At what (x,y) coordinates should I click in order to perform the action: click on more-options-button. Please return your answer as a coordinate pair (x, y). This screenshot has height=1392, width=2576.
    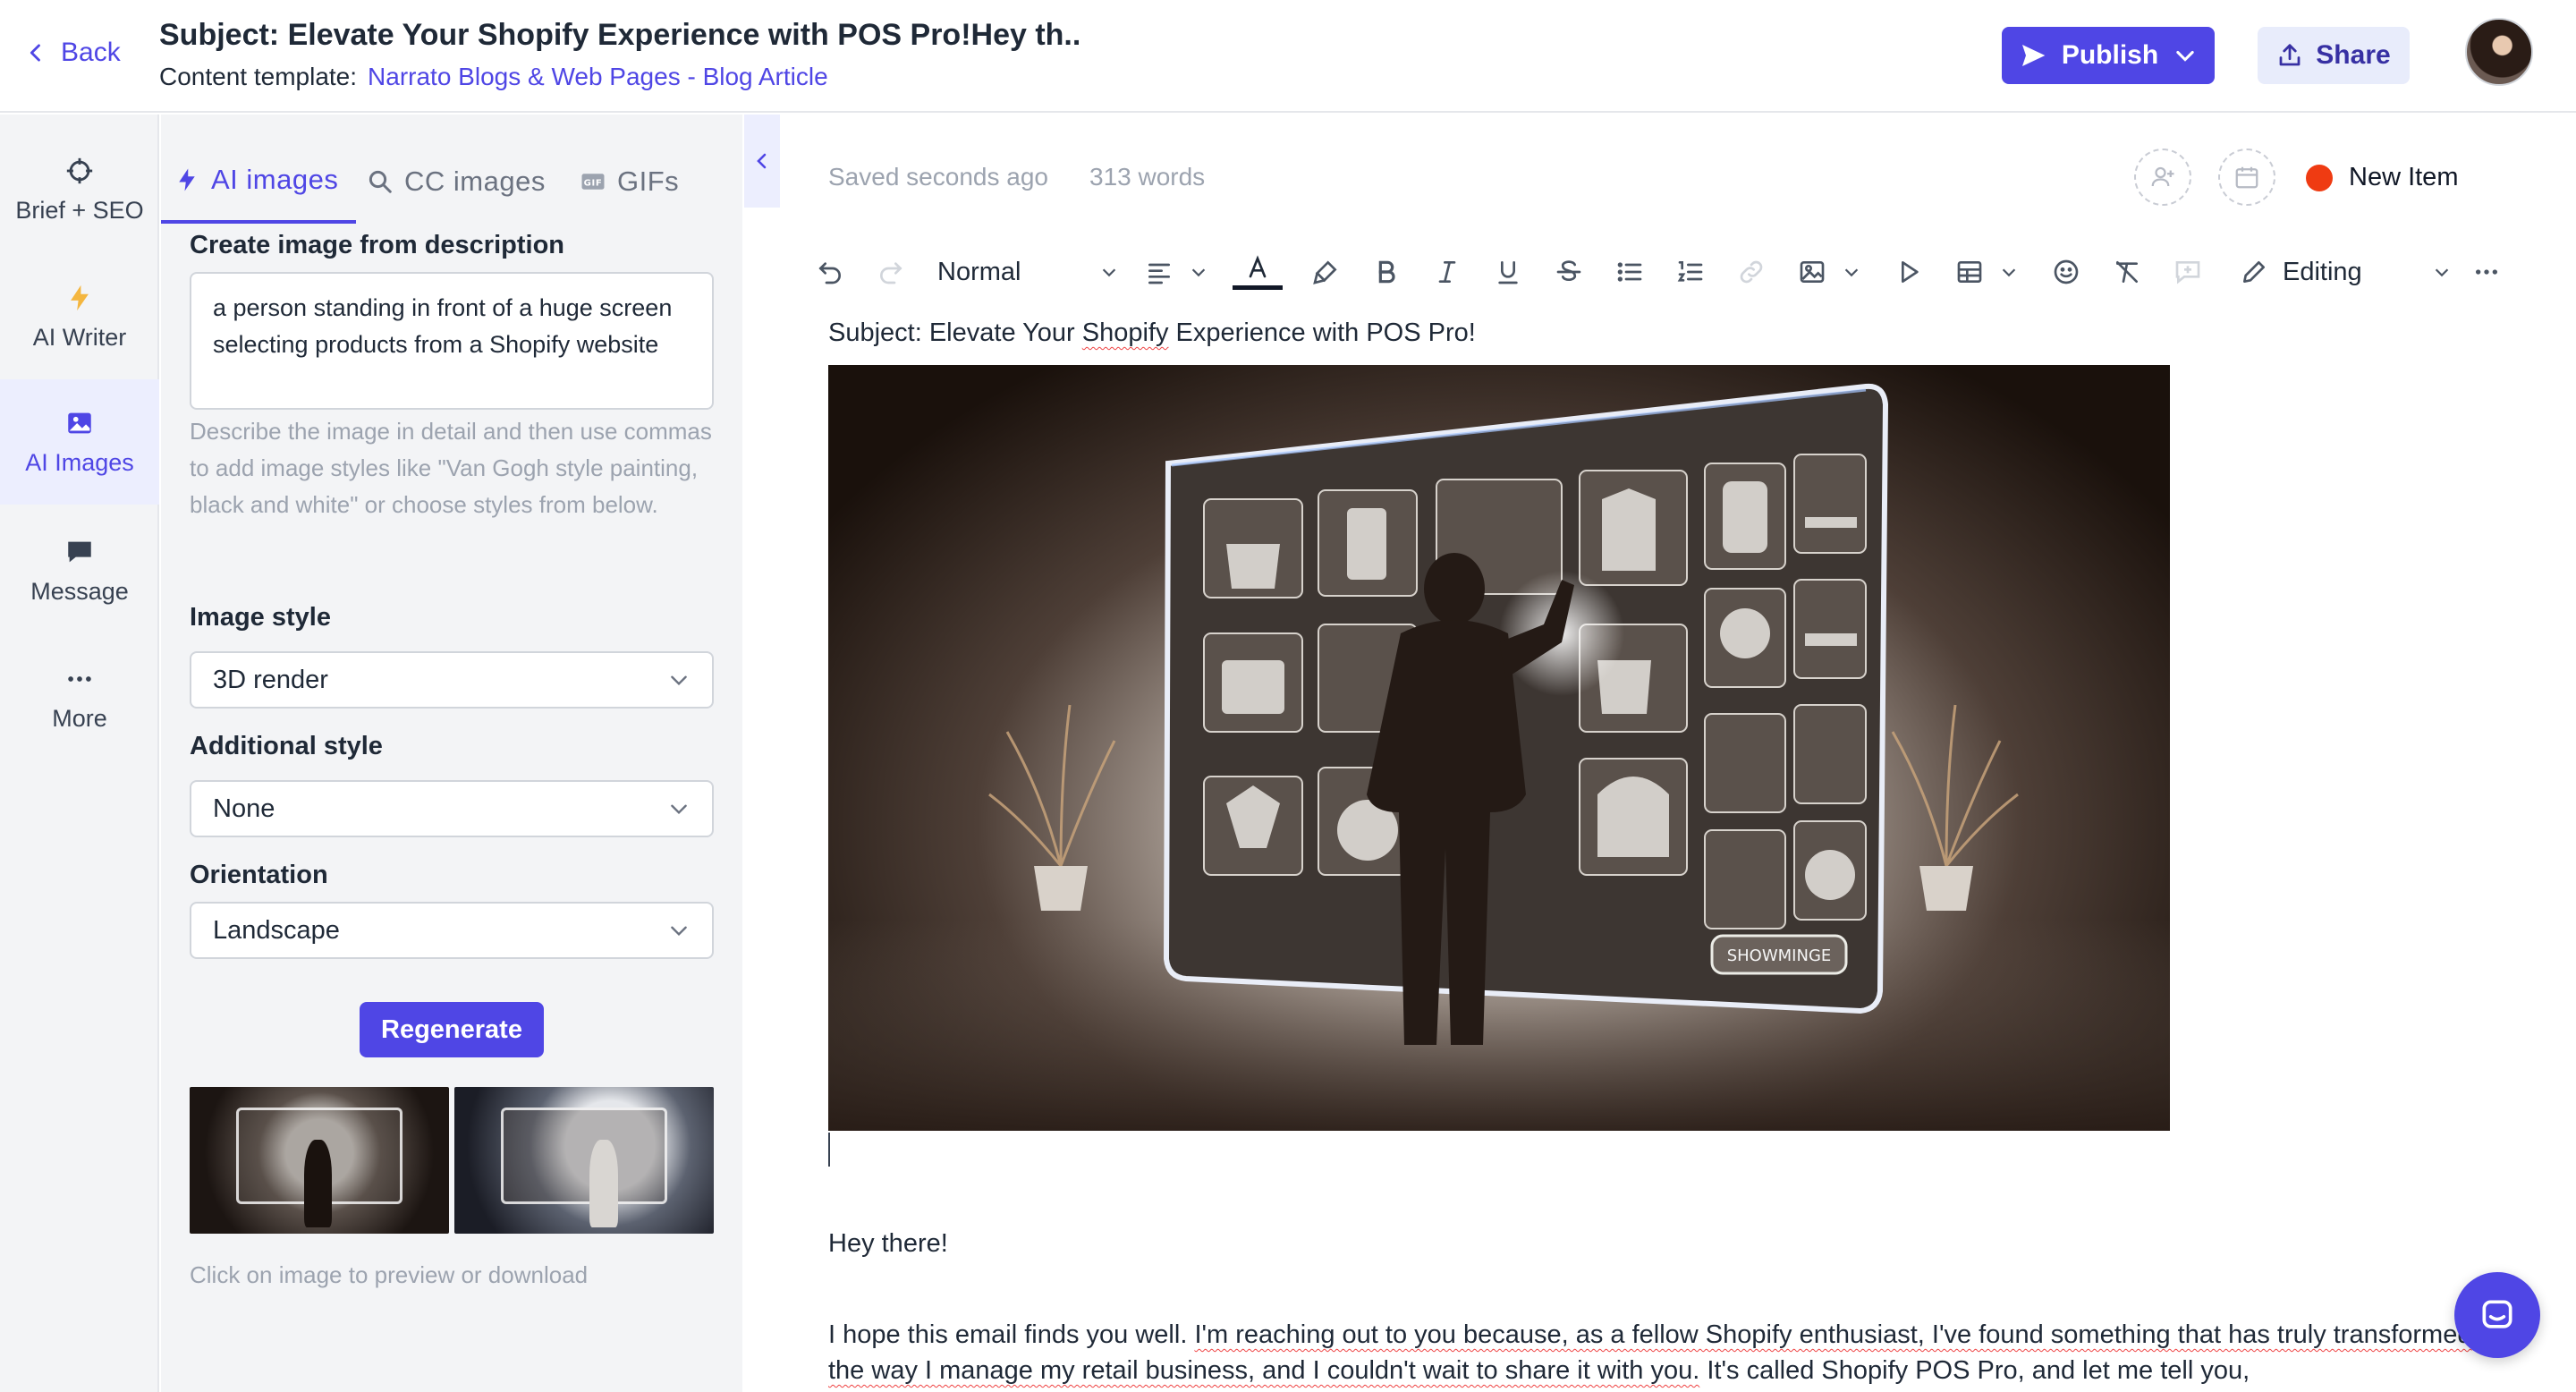
    Looking at the image, I should click on (2486, 272).